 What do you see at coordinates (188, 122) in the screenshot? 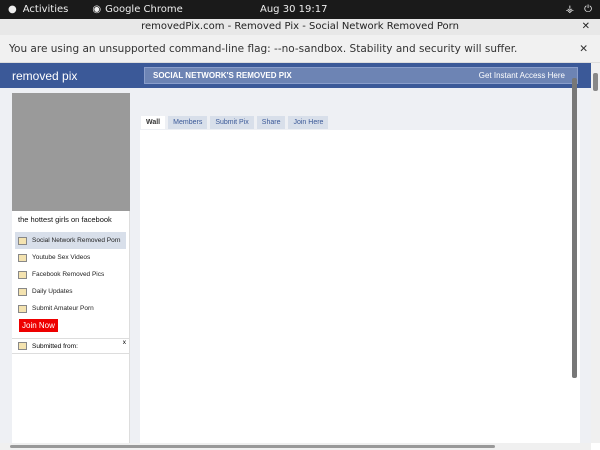
I see `tab-members: Members` at bounding box center [188, 122].